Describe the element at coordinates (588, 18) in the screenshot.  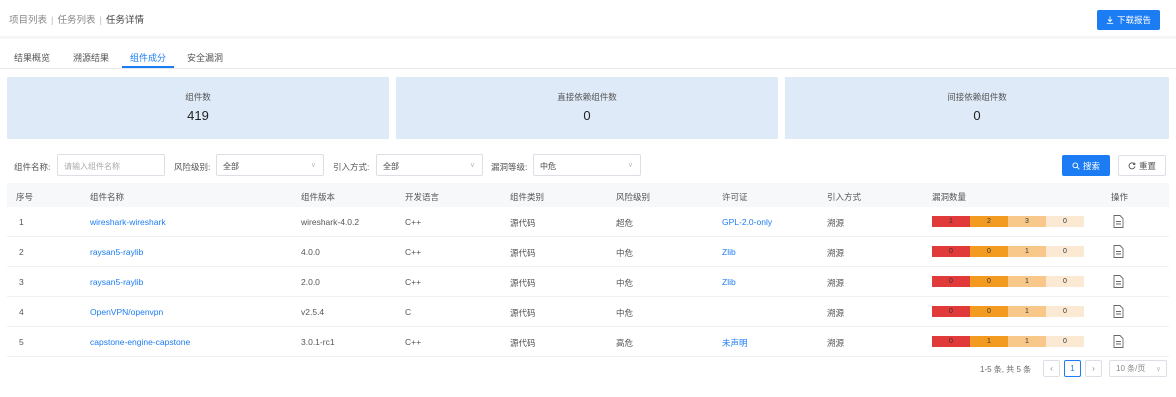
I see `top-bar: 项目列表 | 任务列表 | 任务详情 下载报告` at that location.